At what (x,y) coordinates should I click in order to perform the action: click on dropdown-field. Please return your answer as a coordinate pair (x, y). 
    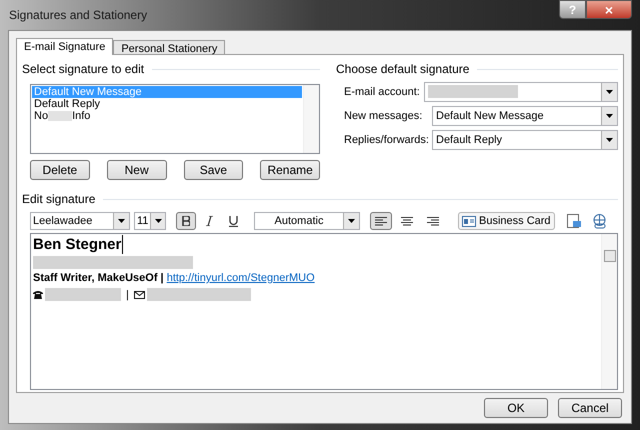
    Looking at the image, I should click on (521, 92).